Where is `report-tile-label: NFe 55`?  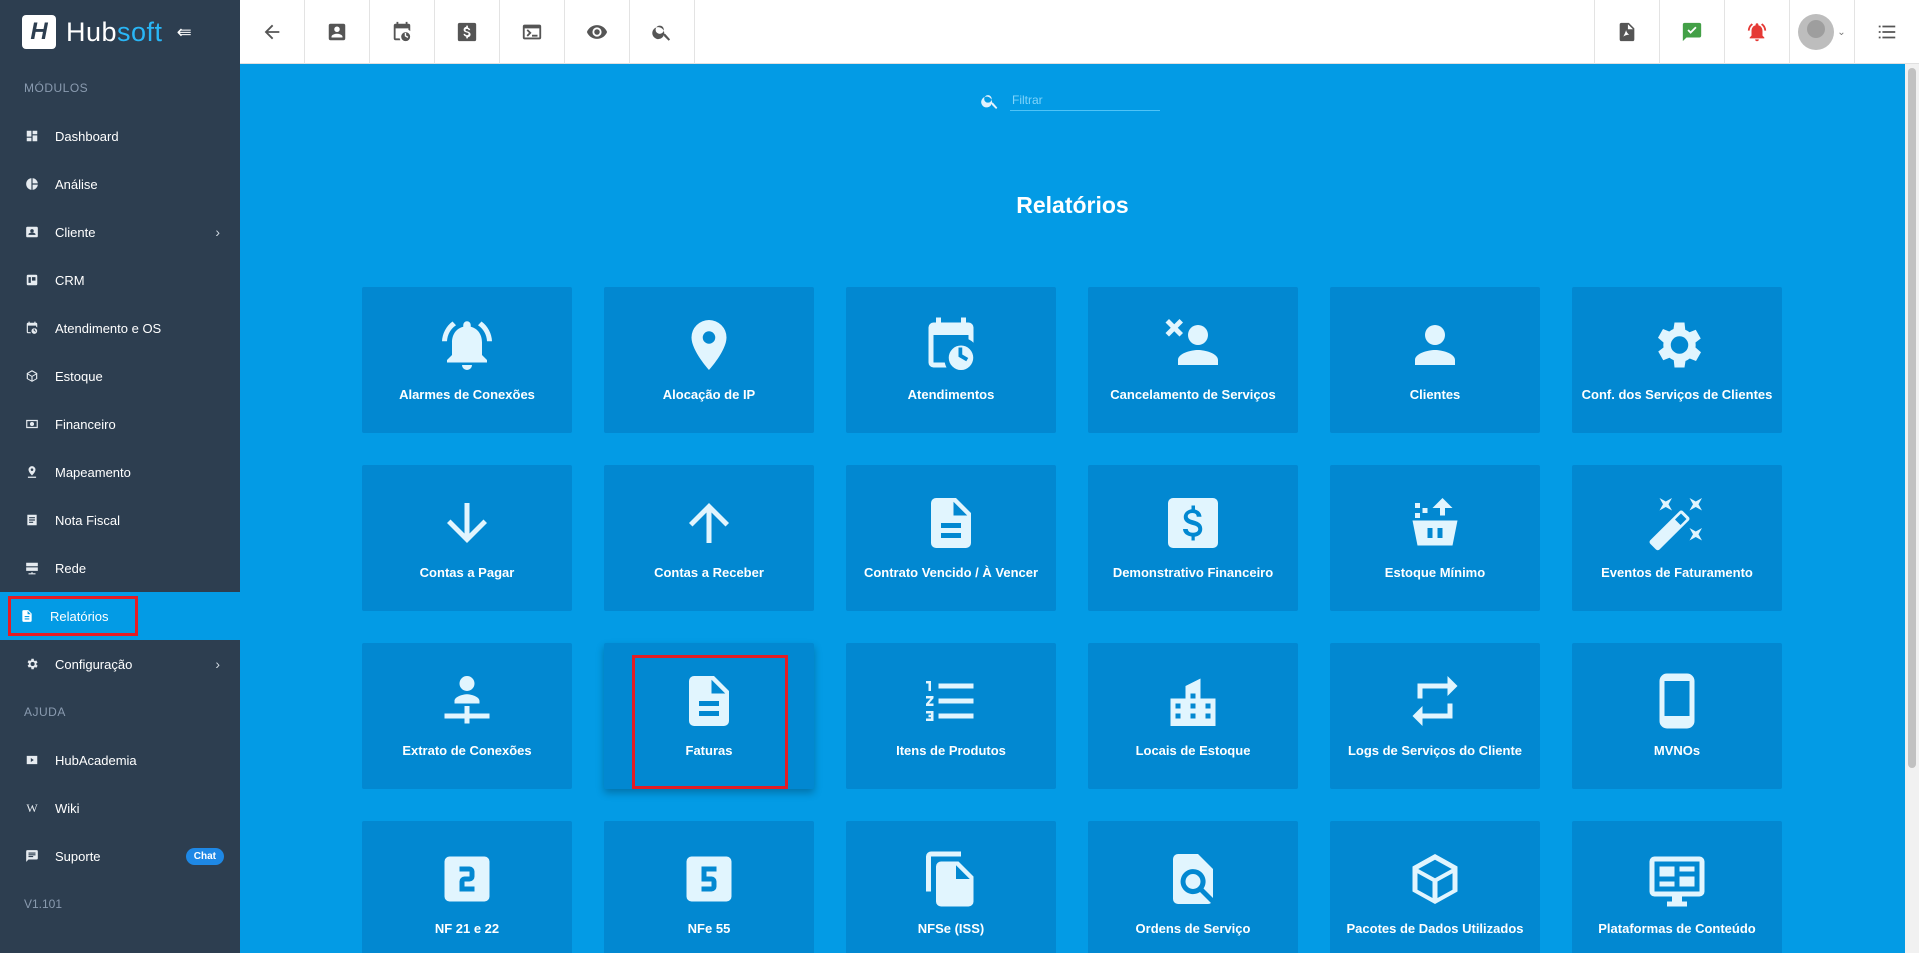 report-tile-label: NFe 55 is located at coordinates (709, 928).